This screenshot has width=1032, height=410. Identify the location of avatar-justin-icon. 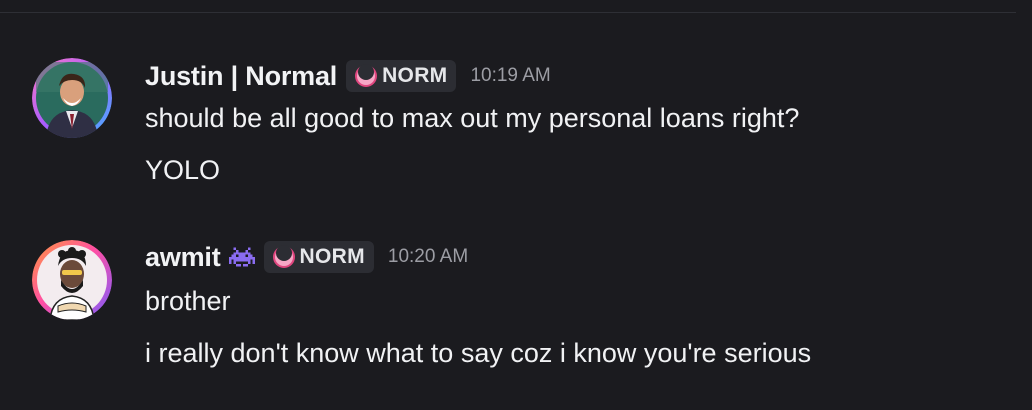
(72, 98).